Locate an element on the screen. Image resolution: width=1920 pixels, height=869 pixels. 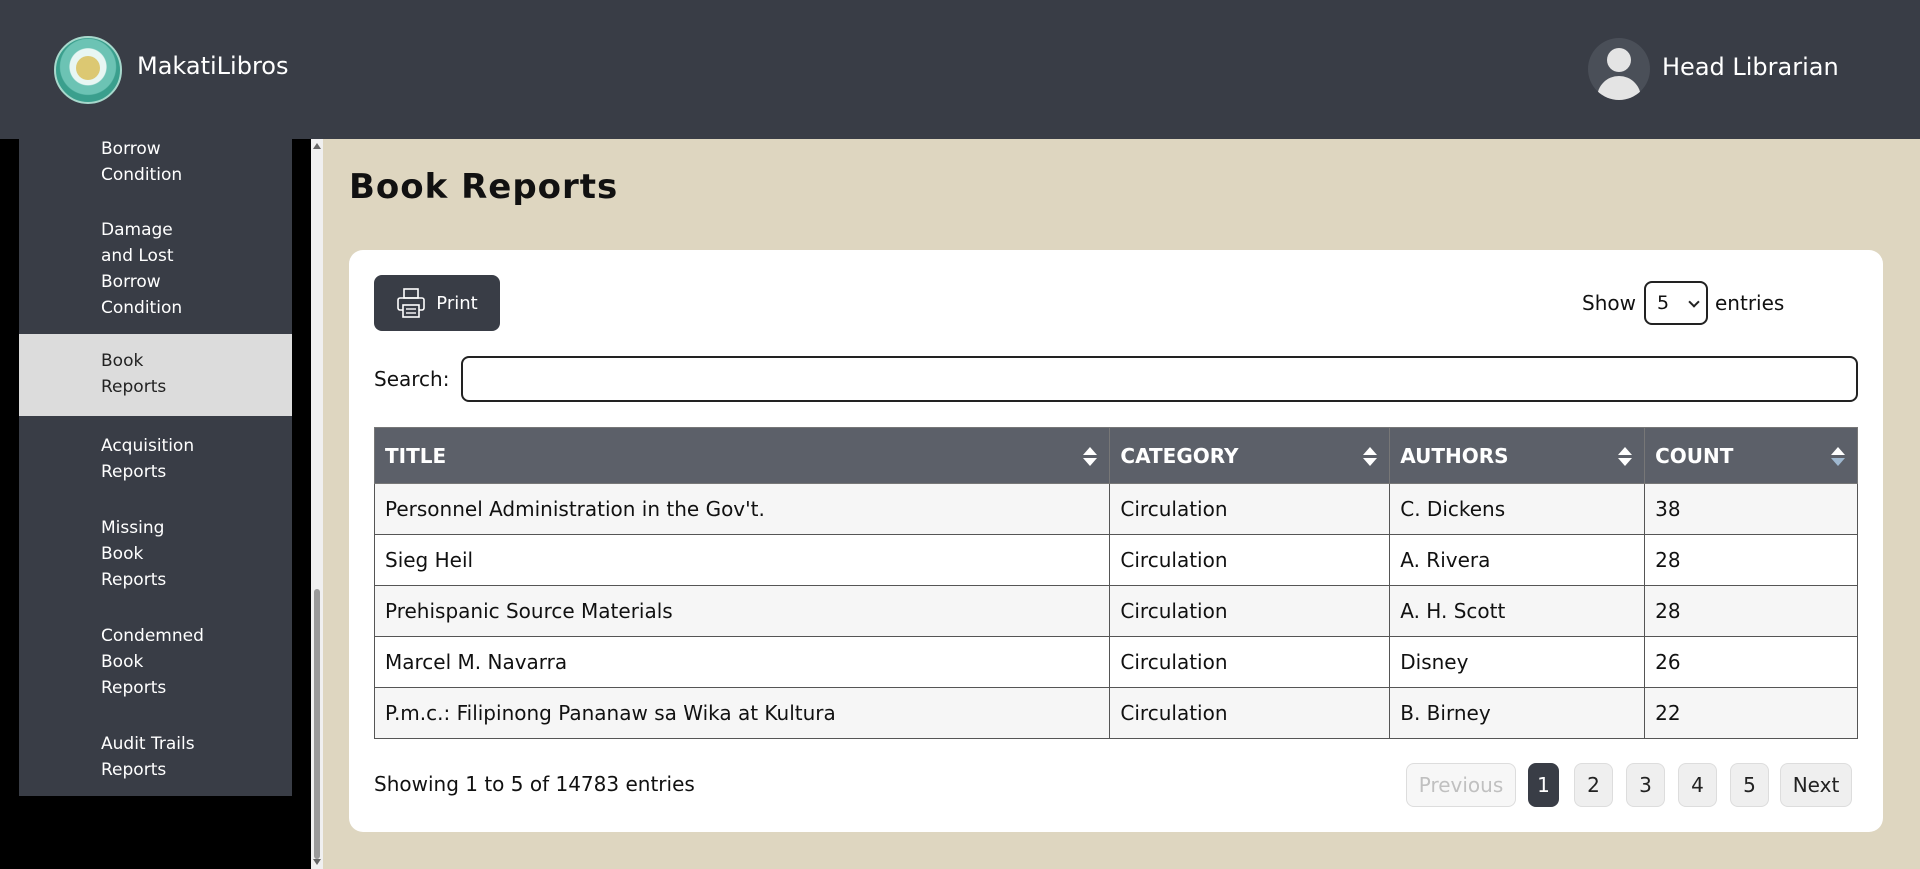
cell-authors: A. H. Scott is located at coordinates (1517, 611).